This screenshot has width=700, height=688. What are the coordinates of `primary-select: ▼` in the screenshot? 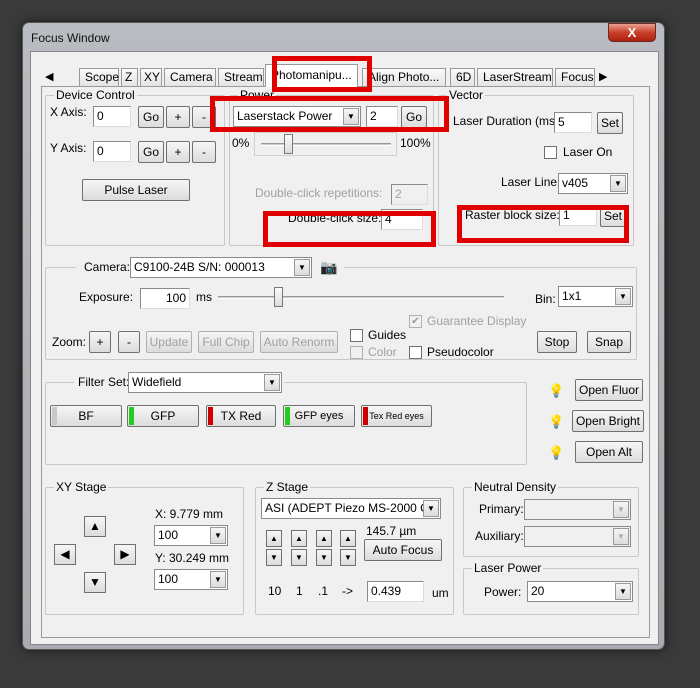 It's located at (577, 509).